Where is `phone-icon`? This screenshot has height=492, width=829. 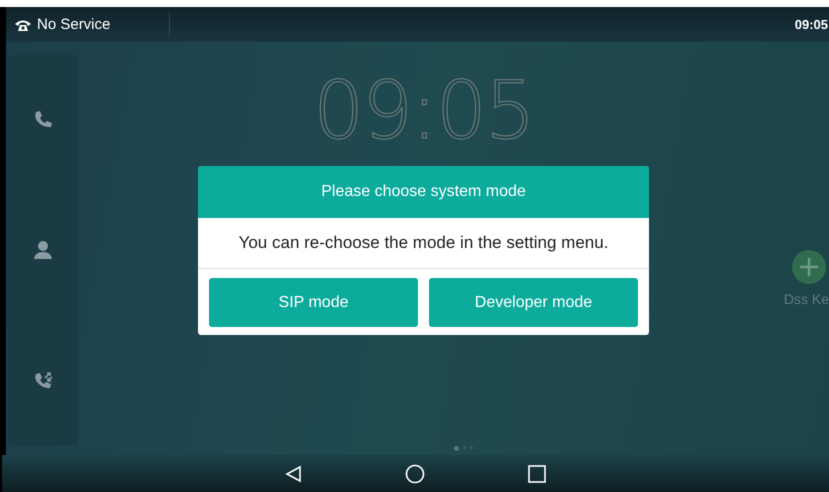 phone-icon is located at coordinates (43, 120).